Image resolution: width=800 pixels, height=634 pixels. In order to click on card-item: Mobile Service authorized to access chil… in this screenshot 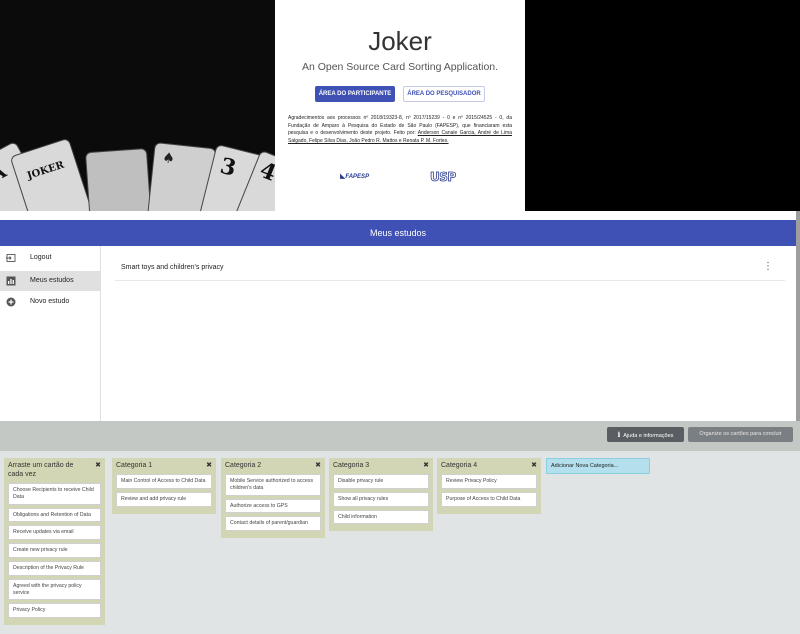, I will do `click(273, 485)`.